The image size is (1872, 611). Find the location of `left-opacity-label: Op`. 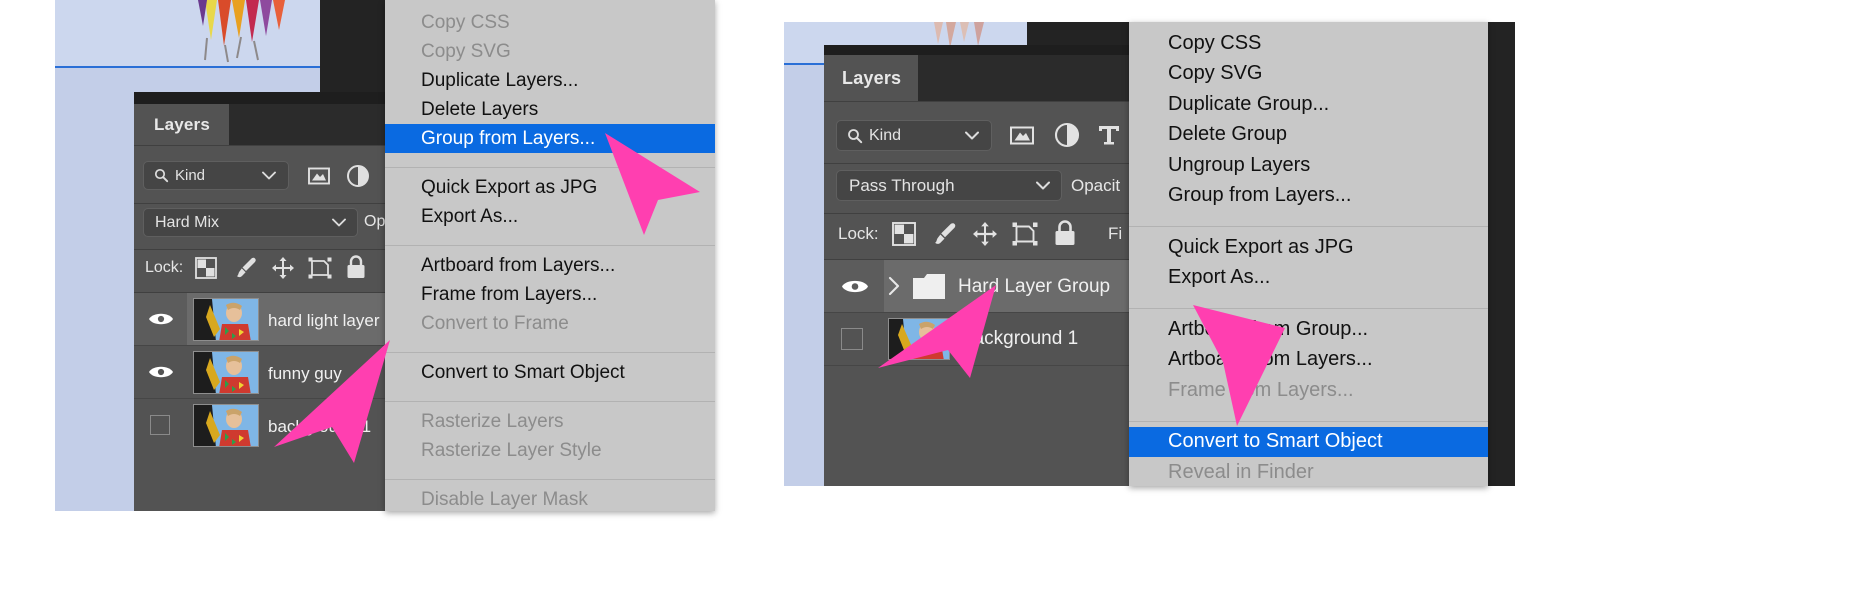

left-opacity-label: Op is located at coordinates (375, 221).